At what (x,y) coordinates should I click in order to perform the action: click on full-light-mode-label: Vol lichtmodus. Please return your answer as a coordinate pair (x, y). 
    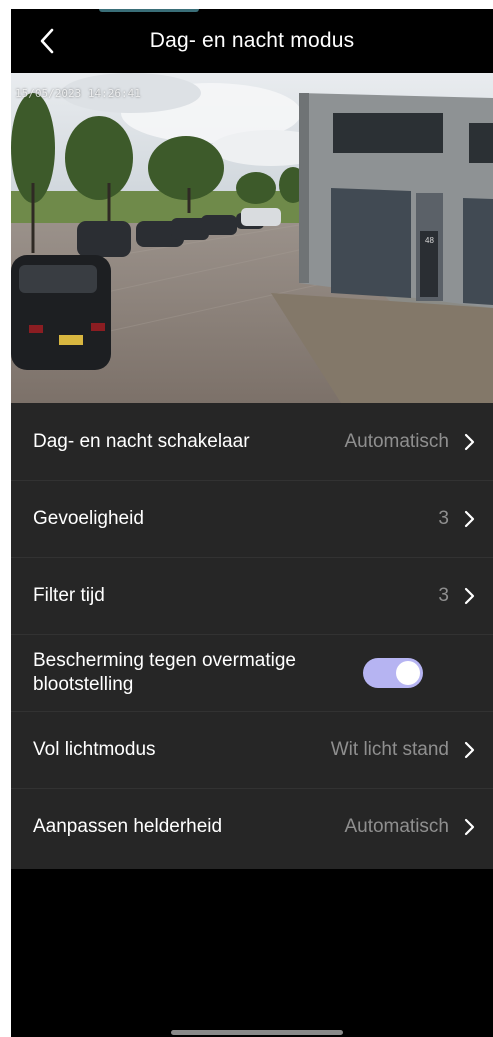
    Looking at the image, I should click on (94, 749).